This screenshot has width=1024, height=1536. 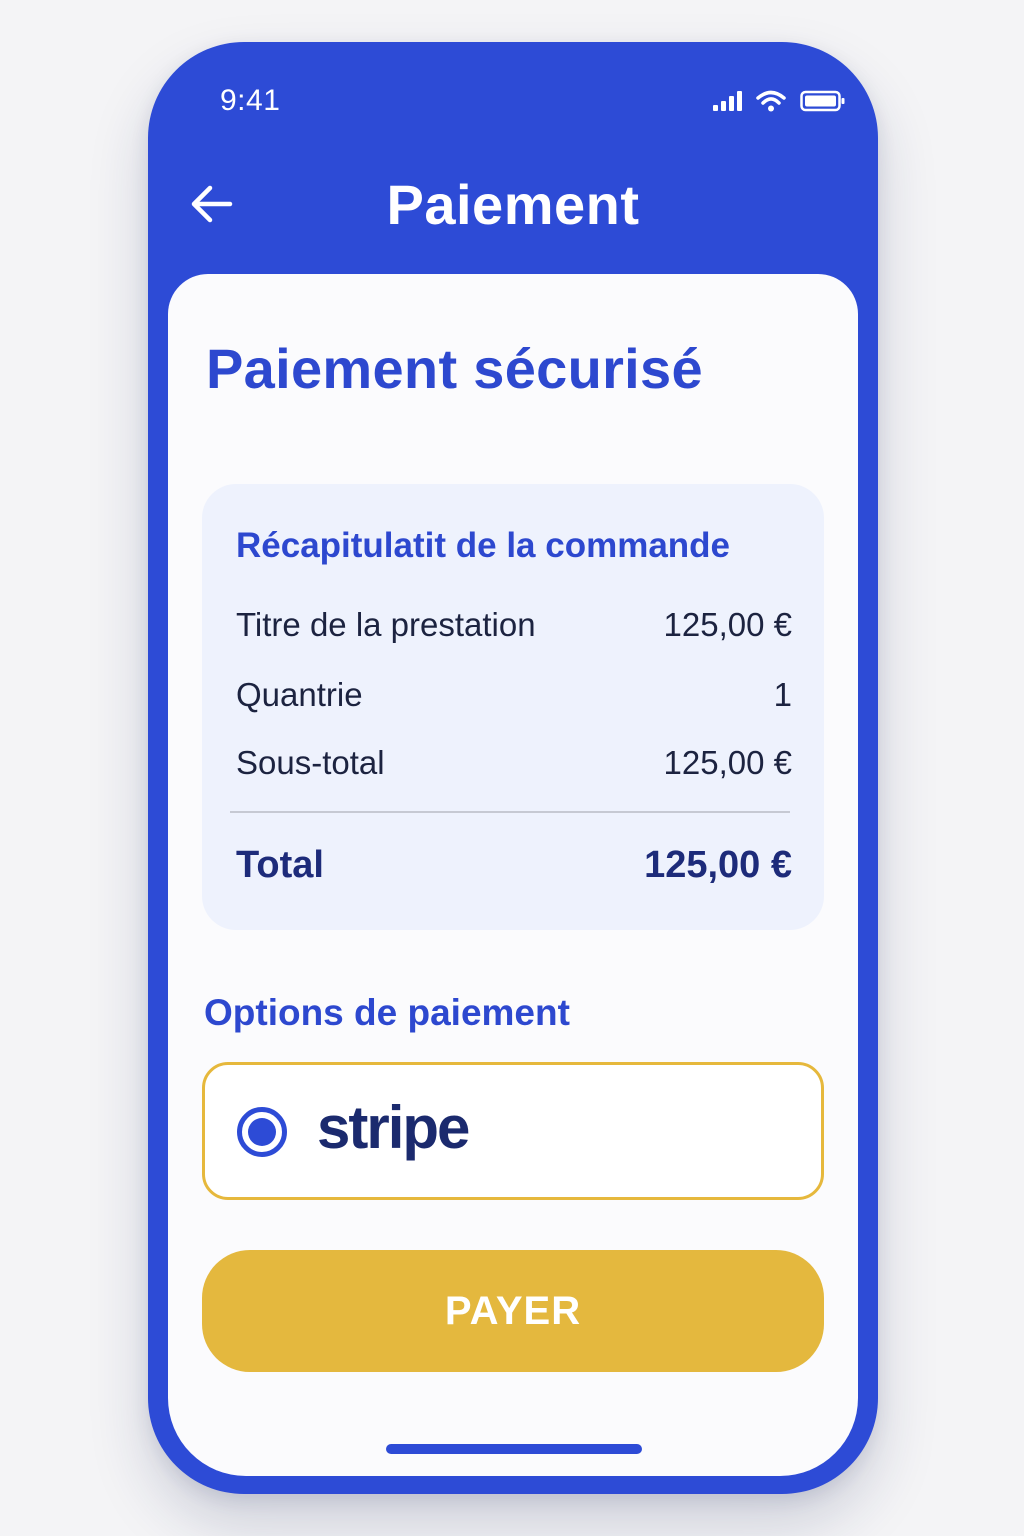 What do you see at coordinates (823, 101) in the screenshot?
I see `battery-icon` at bounding box center [823, 101].